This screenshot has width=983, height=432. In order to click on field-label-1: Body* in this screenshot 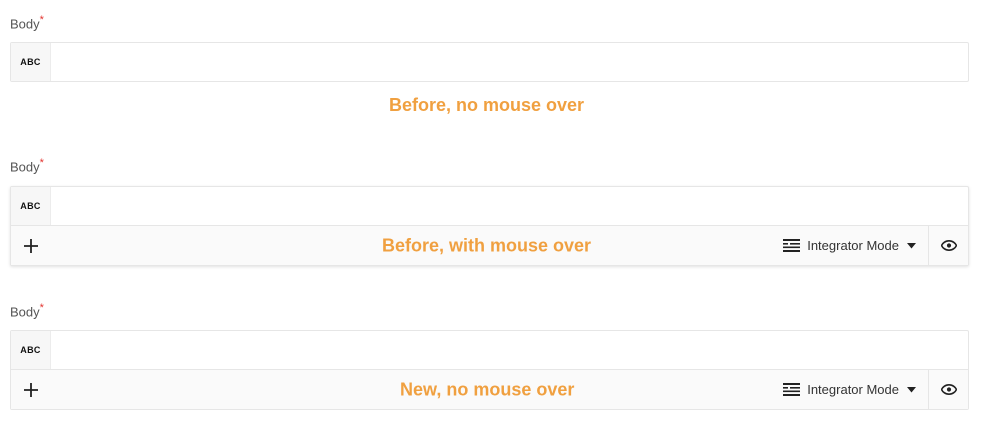, I will do `click(27, 22)`.